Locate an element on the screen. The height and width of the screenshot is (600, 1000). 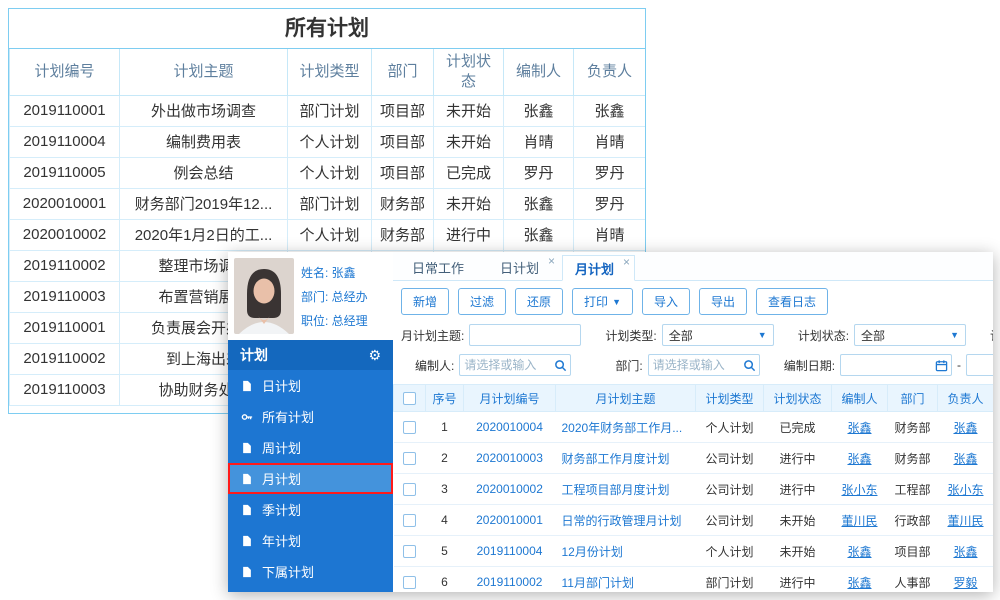
type-filter-value: 全部 is located at coordinates (680, 335).